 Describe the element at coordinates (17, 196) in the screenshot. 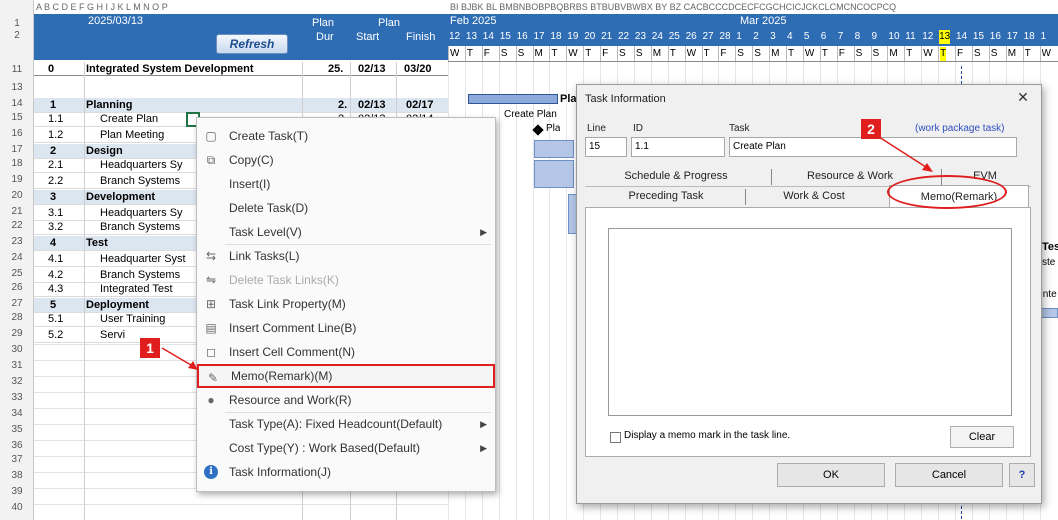

I see `row-number: 20` at that location.